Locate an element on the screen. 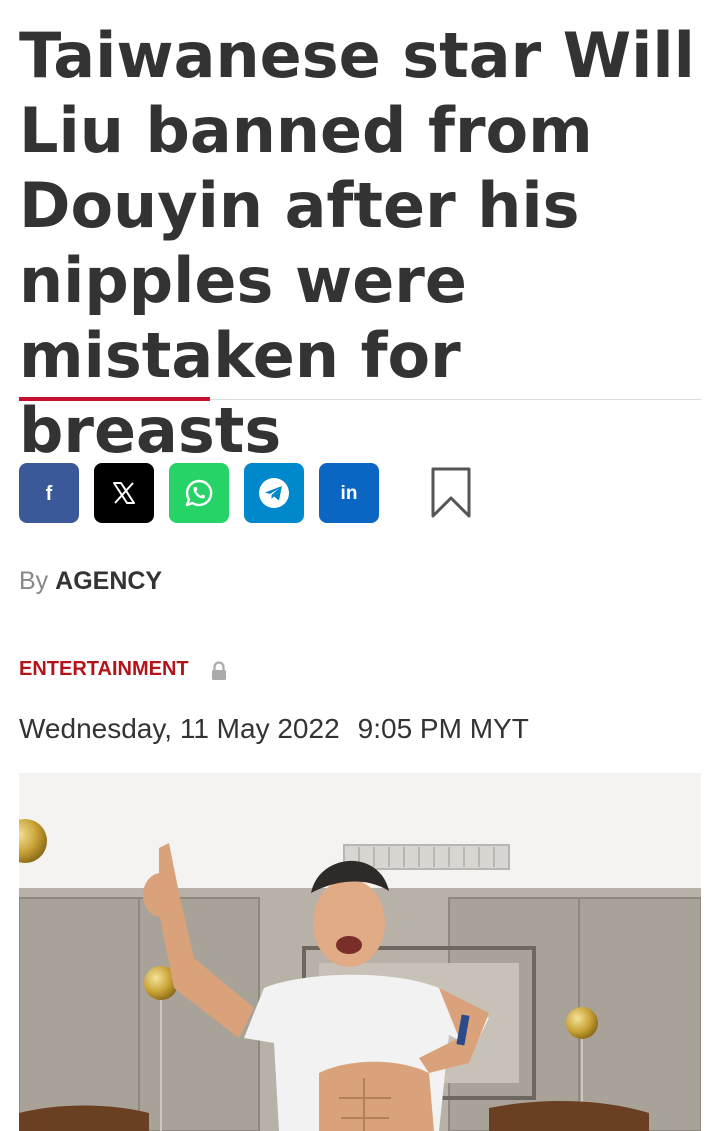 This screenshot has height=1131, width=720. whatsapp-icon is located at coordinates (199, 493).